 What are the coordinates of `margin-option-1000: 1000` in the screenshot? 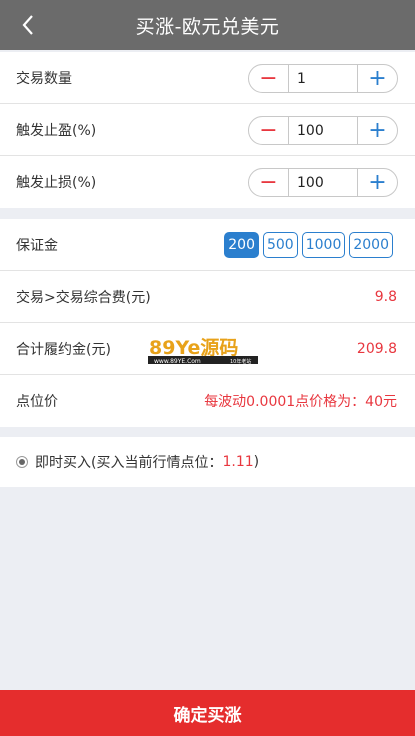 It's located at (323, 245).